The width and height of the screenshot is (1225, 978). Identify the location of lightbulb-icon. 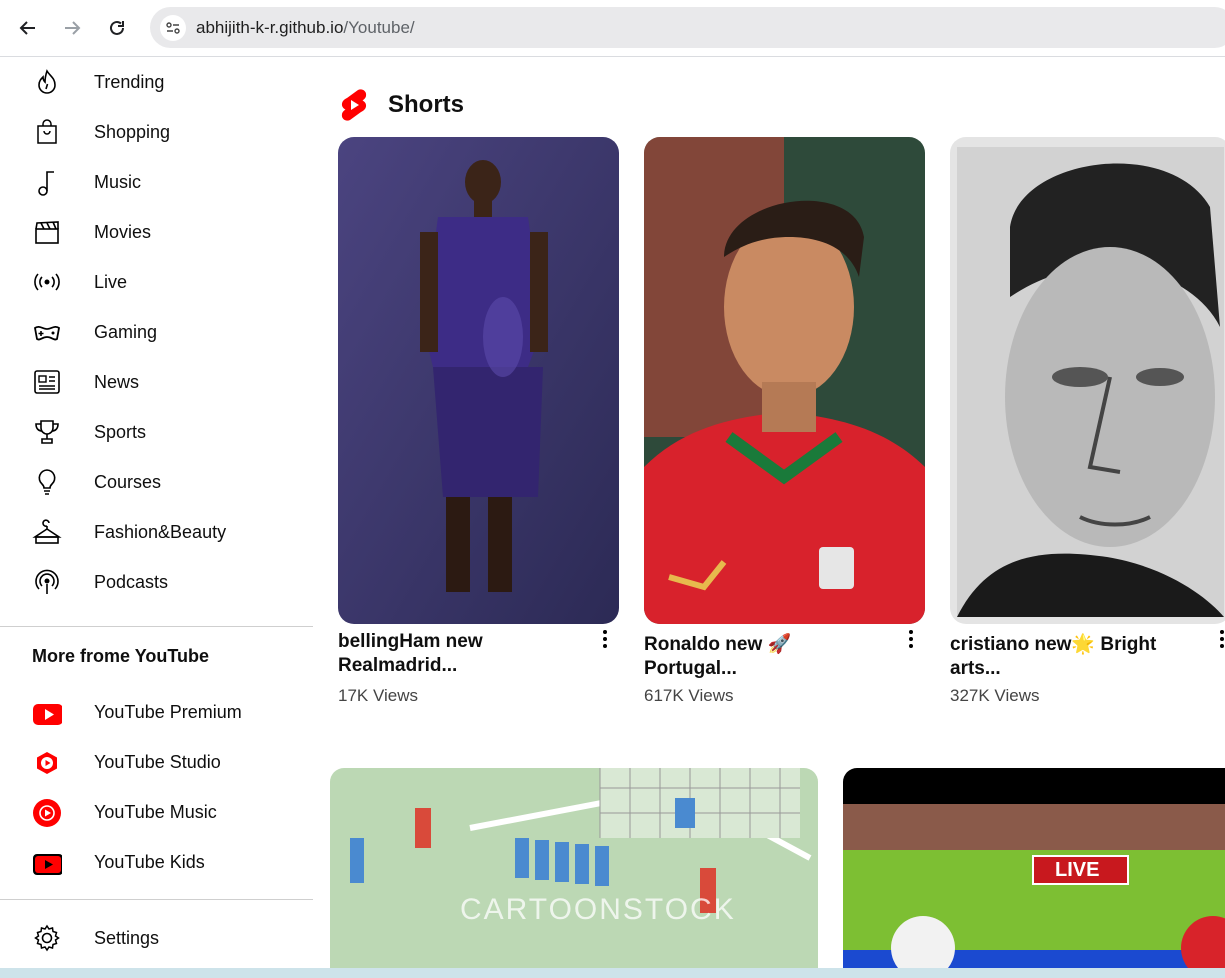
(47, 482).